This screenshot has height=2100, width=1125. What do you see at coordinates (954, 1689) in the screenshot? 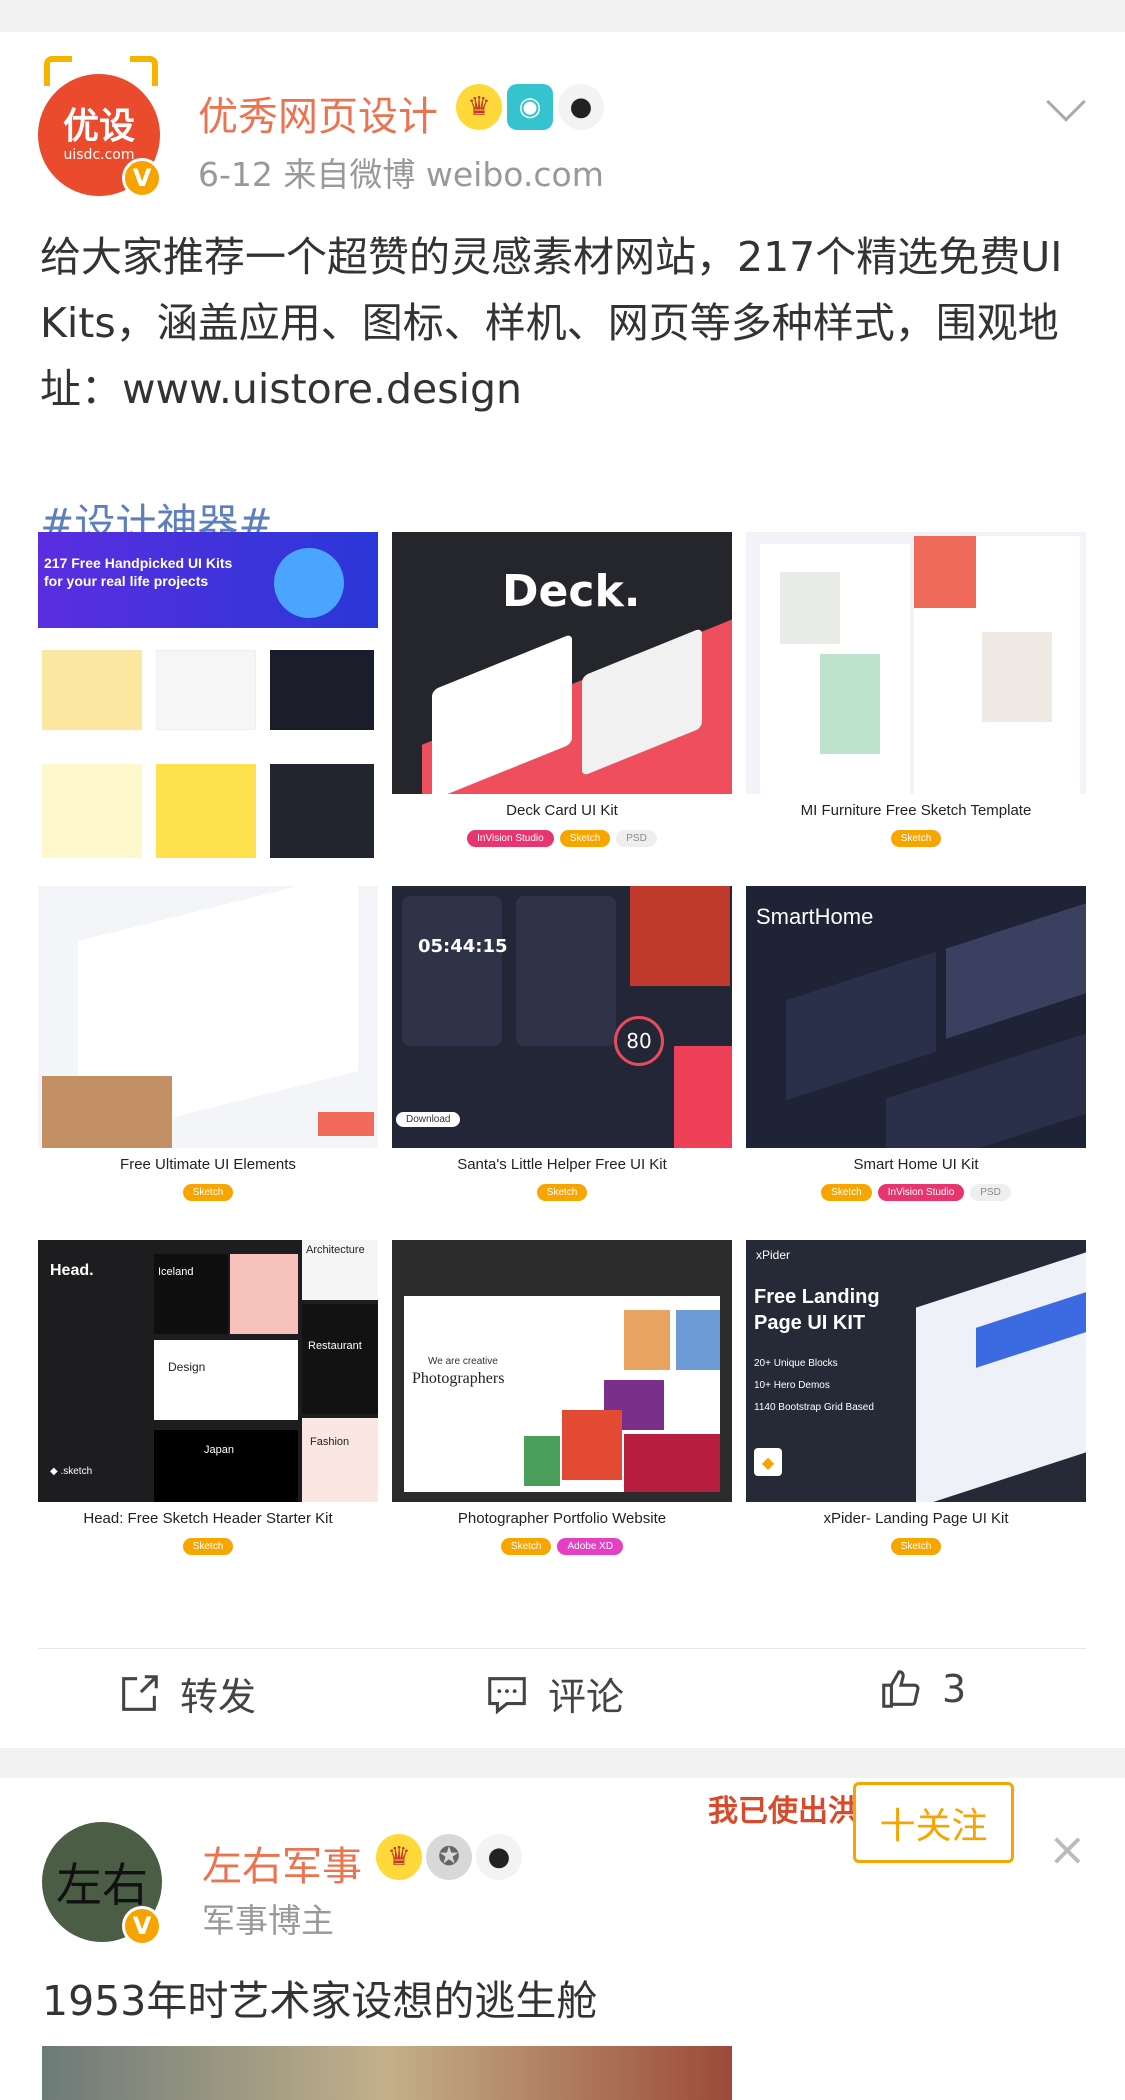
I see `like-count: 3` at bounding box center [954, 1689].